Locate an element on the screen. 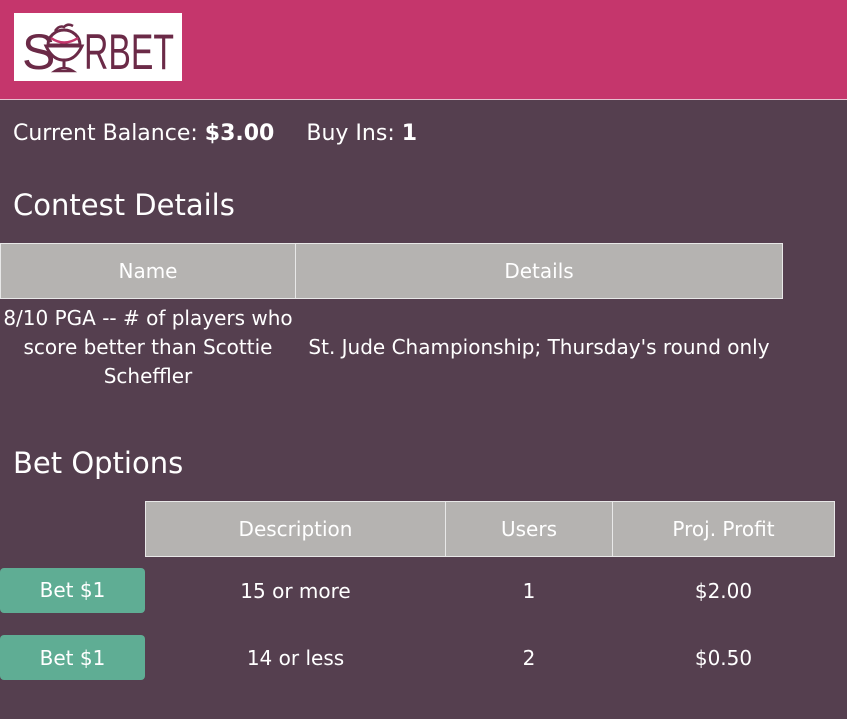 Image resolution: width=847 pixels, height=719 pixels. column-header-proj-profit: Proj. Profit is located at coordinates (723, 529).